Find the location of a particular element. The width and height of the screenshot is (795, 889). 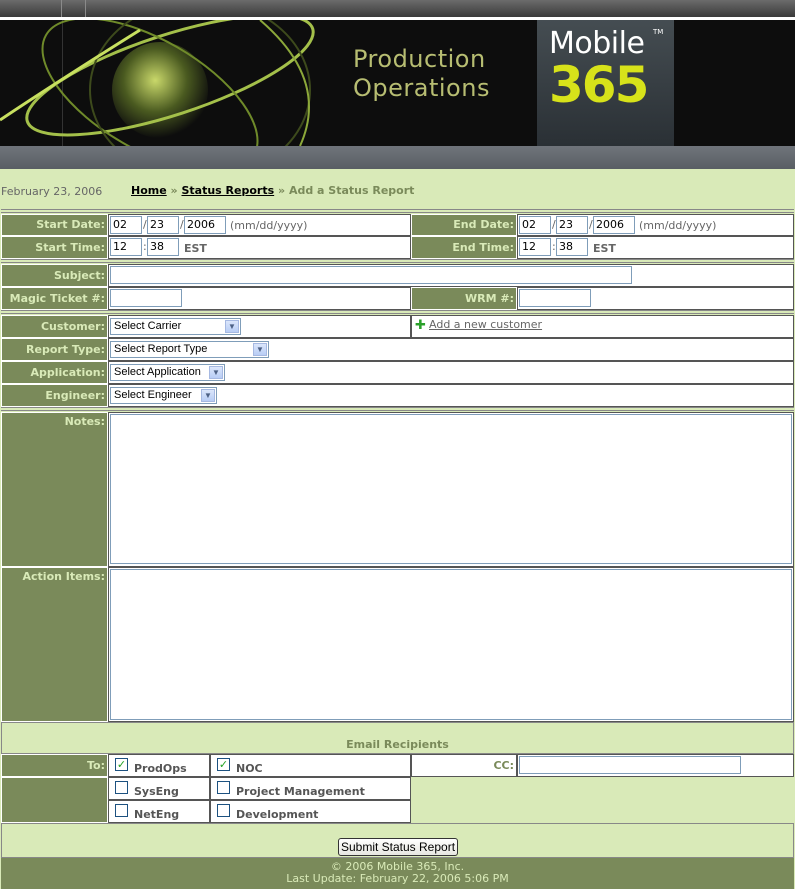

application-select: Select Application ▼ is located at coordinates (167, 372).